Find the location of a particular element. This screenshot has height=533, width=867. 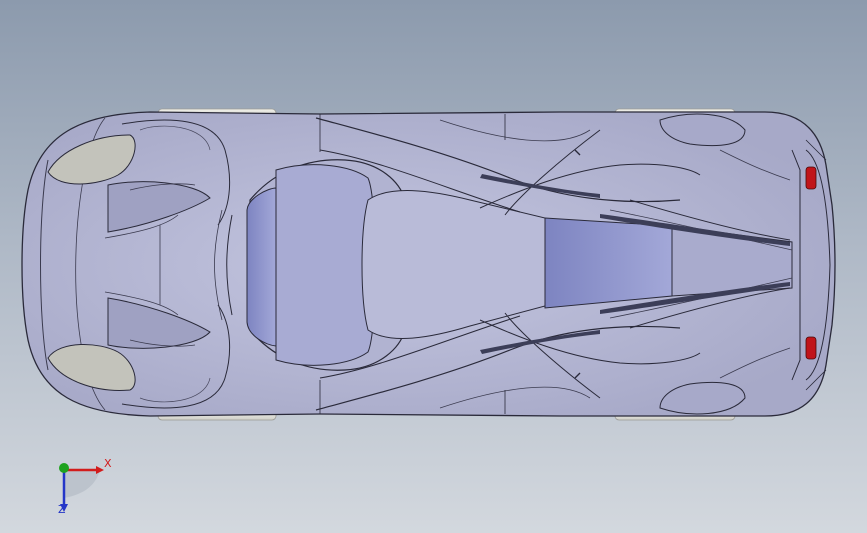

tail-light-top is located at coordinates (811, 178).